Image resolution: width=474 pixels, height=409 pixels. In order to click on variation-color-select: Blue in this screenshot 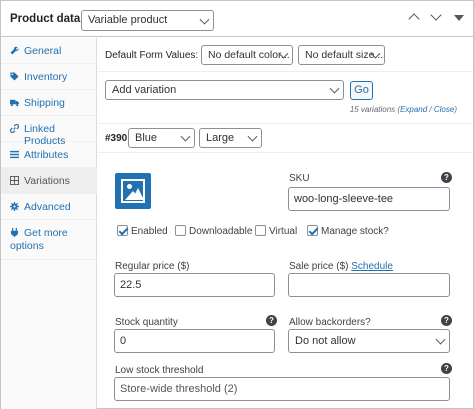, I will do `click(161, 138)`.